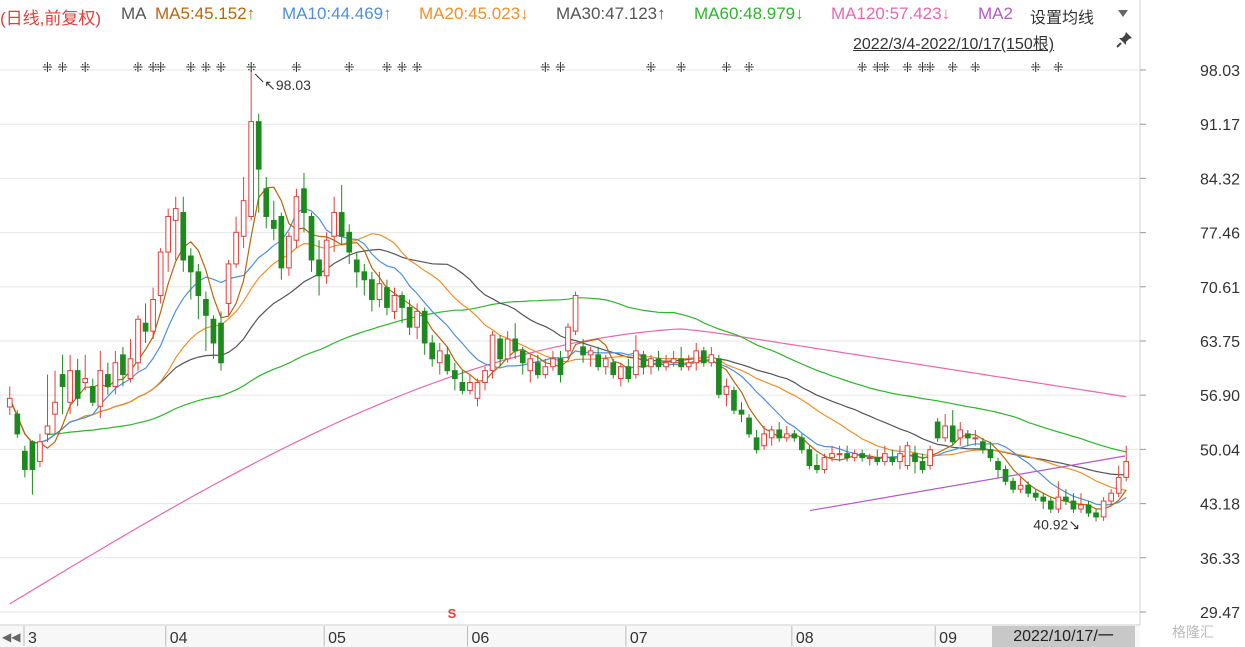  What do you see at coordinates (1193, 632) in the screenshot?
I see `watermark: 格隆汇` at bounding box center [1193, 632].